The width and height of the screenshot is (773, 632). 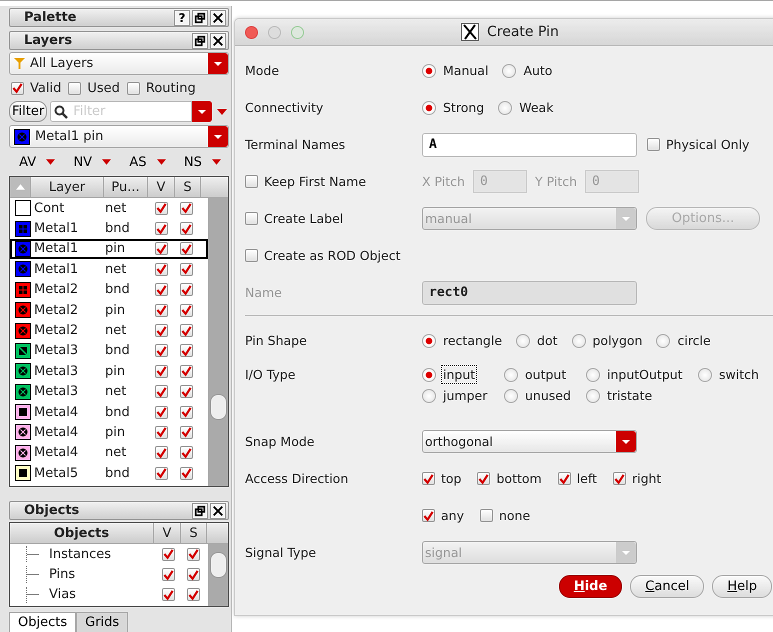 What do you see at coordinates (28, 111) in the screenshot?
I see `filter-button: Filter` at bounding box center [28, 111].